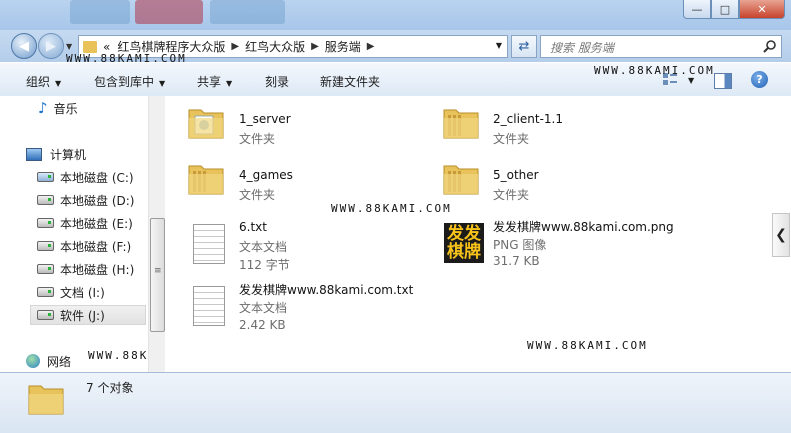  What do you see at coordinates (520, 245) in the screenshot?
I see `file-type: PNG 图像` at bounding box center [520, 245].